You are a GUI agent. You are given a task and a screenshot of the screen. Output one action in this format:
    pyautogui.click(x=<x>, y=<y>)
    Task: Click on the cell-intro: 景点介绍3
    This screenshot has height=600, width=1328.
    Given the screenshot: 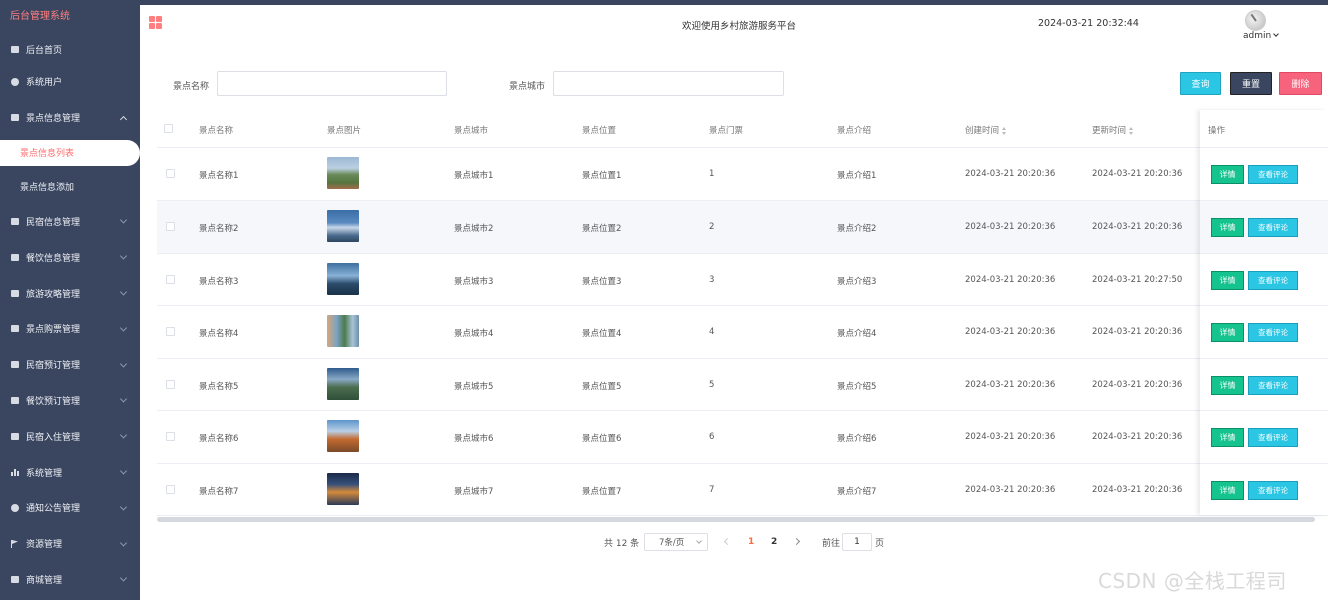 What is the action you would take?
    pyautogui.click(x=857, y=281)
    